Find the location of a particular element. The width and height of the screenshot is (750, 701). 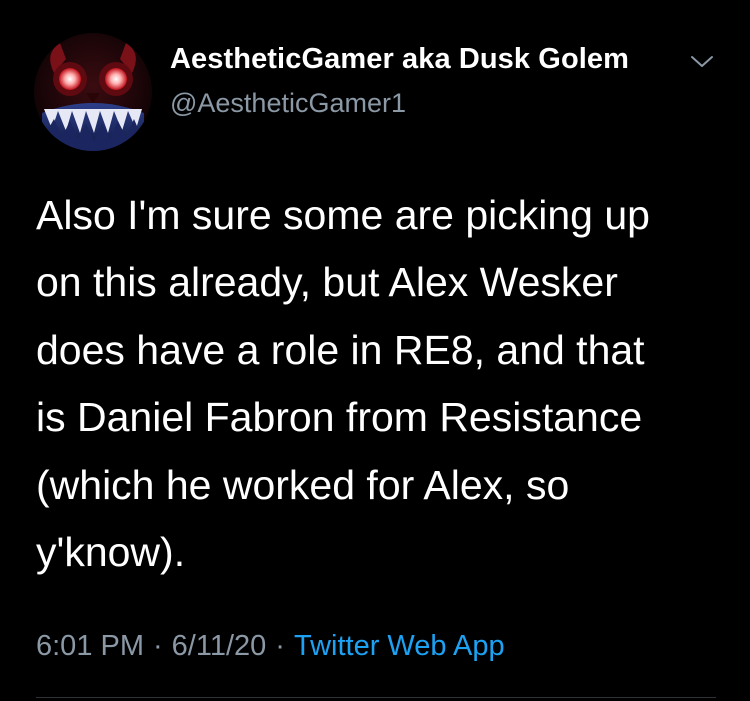

author-handle: @AestheticGamer1 is located at coordinates (288, 103).